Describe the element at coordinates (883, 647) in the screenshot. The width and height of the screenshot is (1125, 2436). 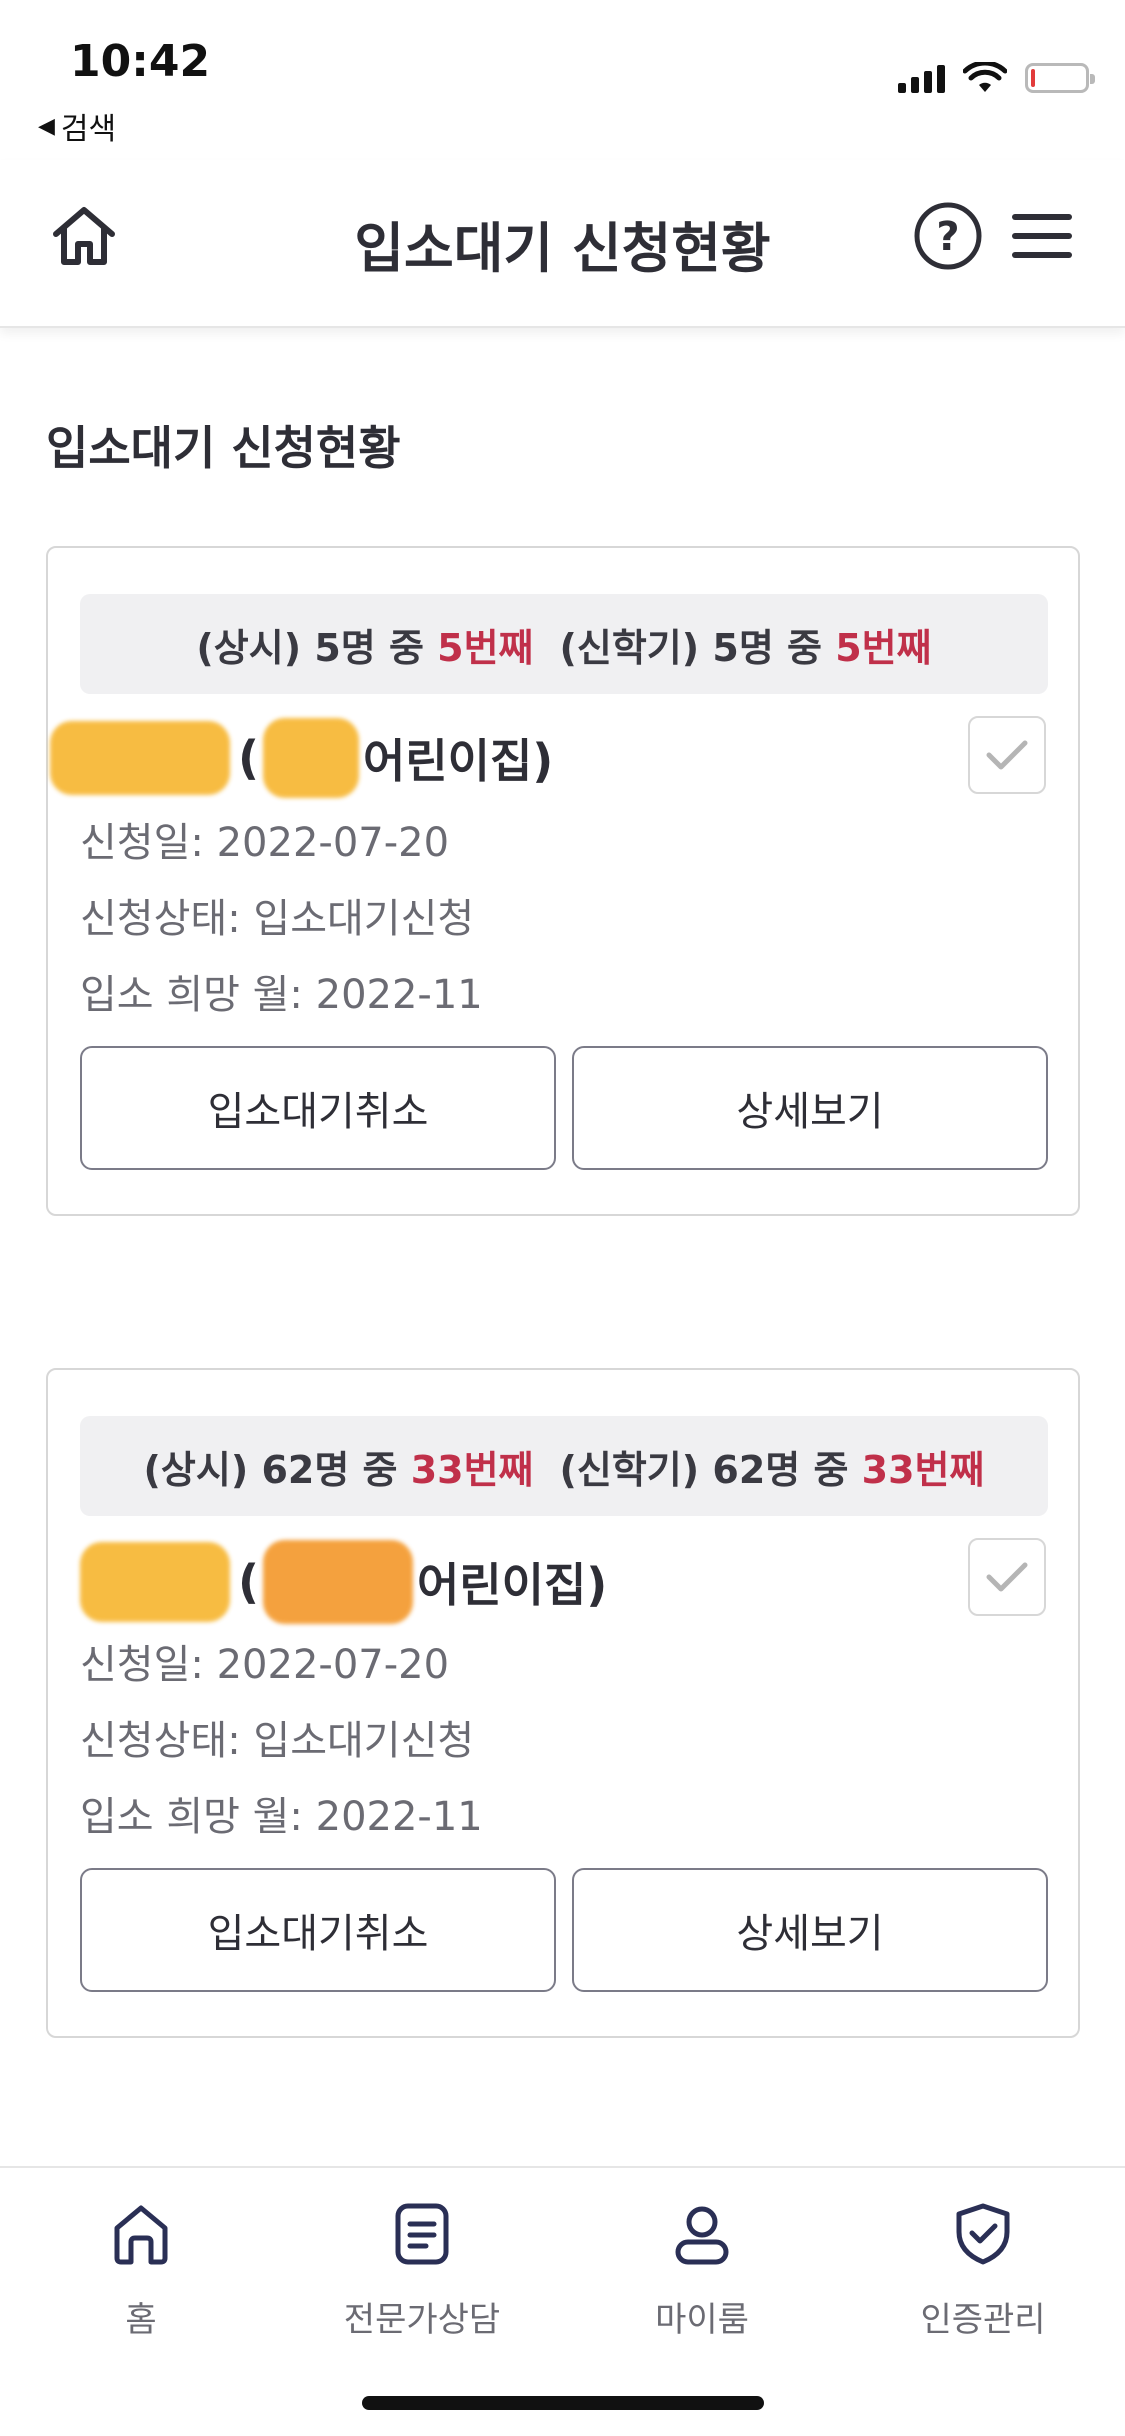
I see `semester-rank-value: 5번째` at that location.